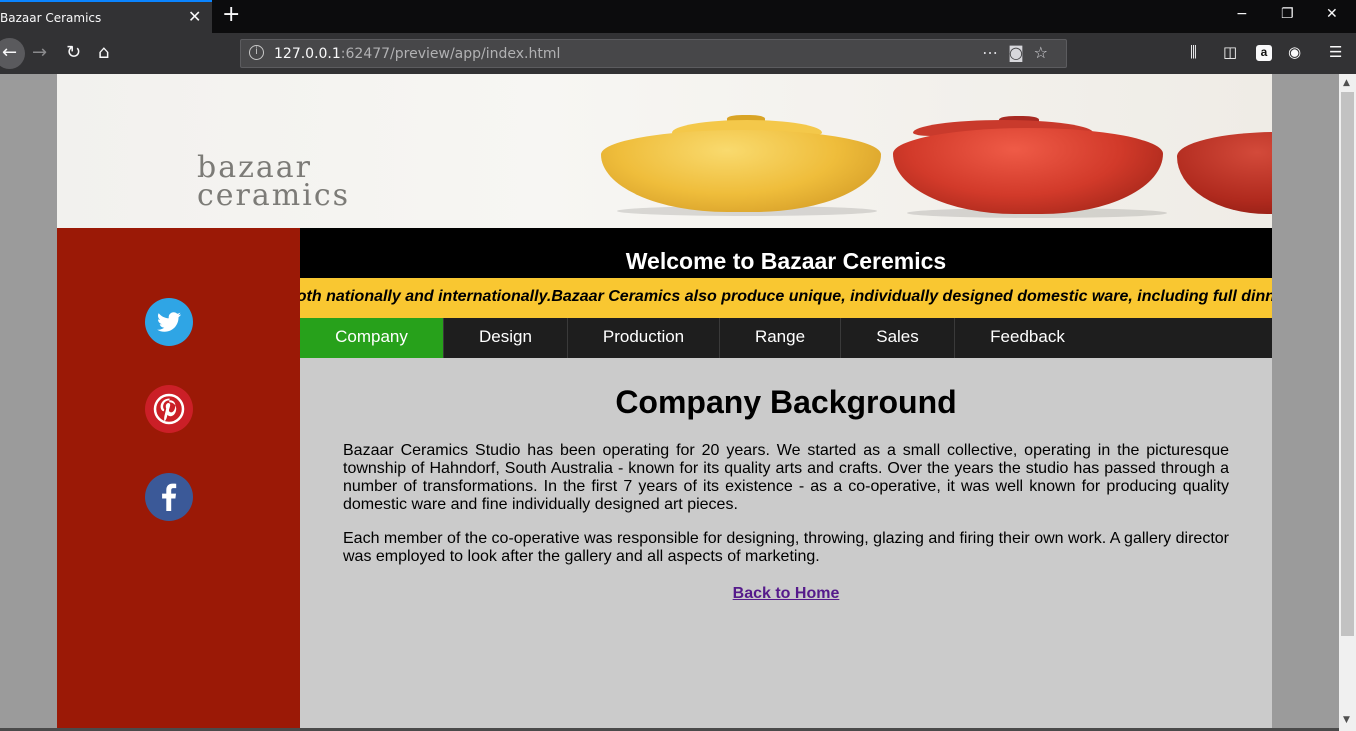  I want to click on menu-item-sales: Sales, so click(898, 338).